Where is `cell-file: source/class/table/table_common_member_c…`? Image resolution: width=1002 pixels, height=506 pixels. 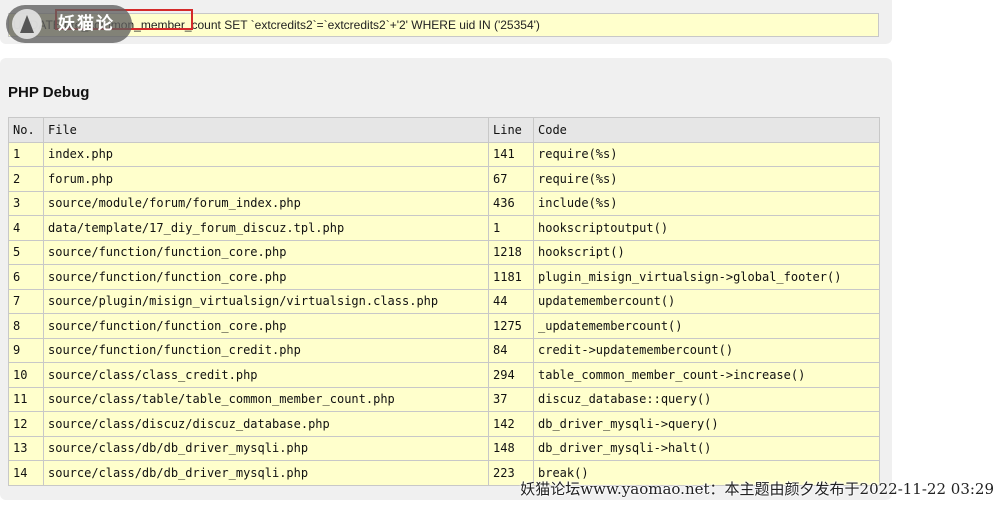
cell-file: source/class/table/table_common_member_c… is located at coordinates (266, 399).